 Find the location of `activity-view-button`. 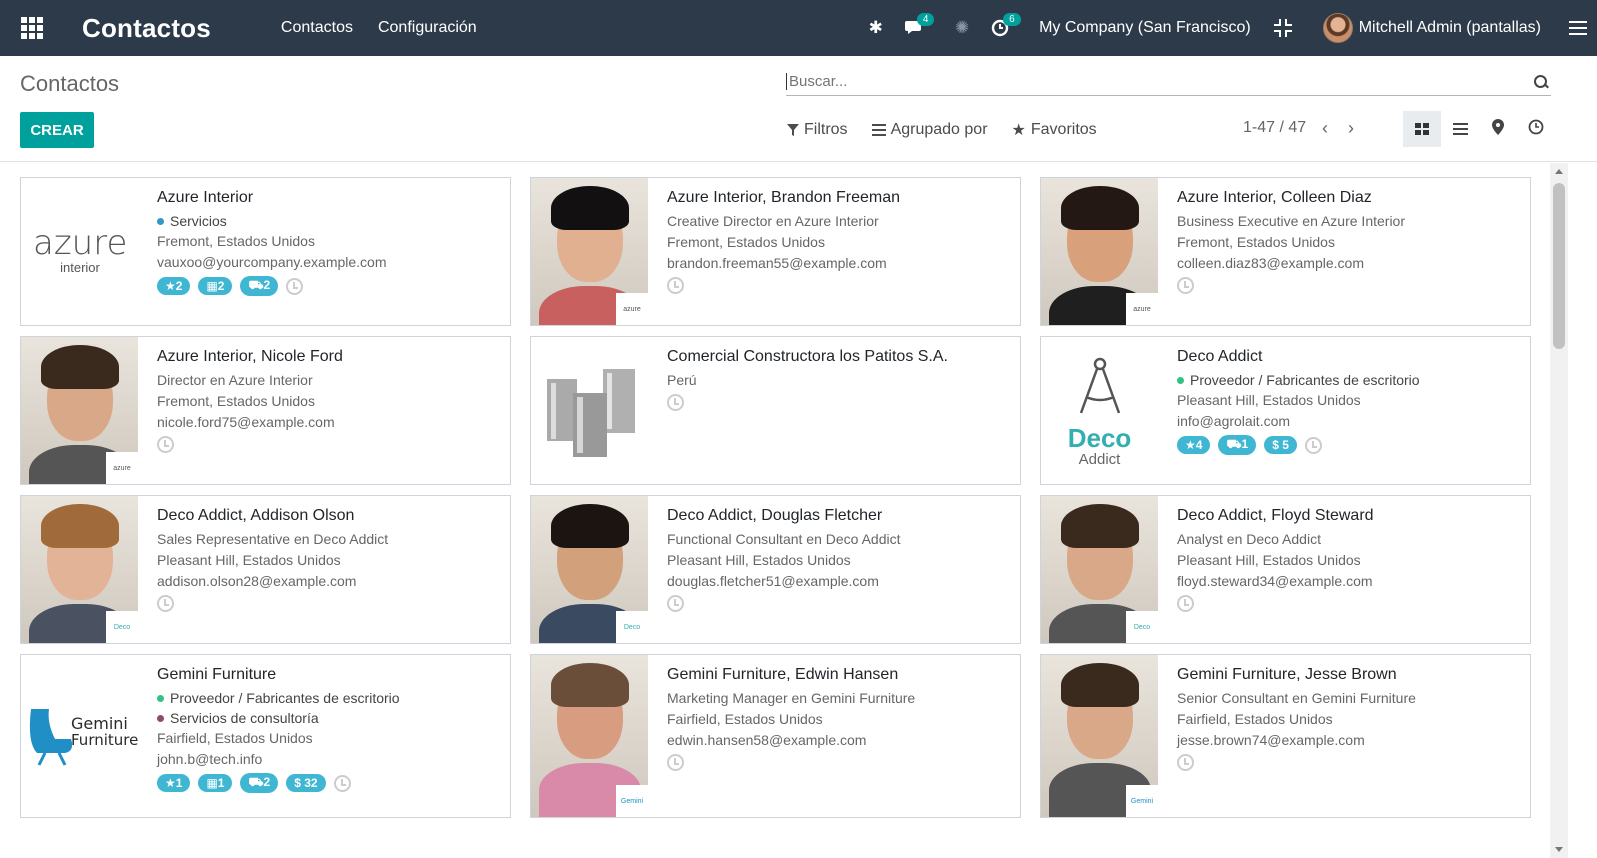

activity-view-button is located at coordinates (1536, 129).